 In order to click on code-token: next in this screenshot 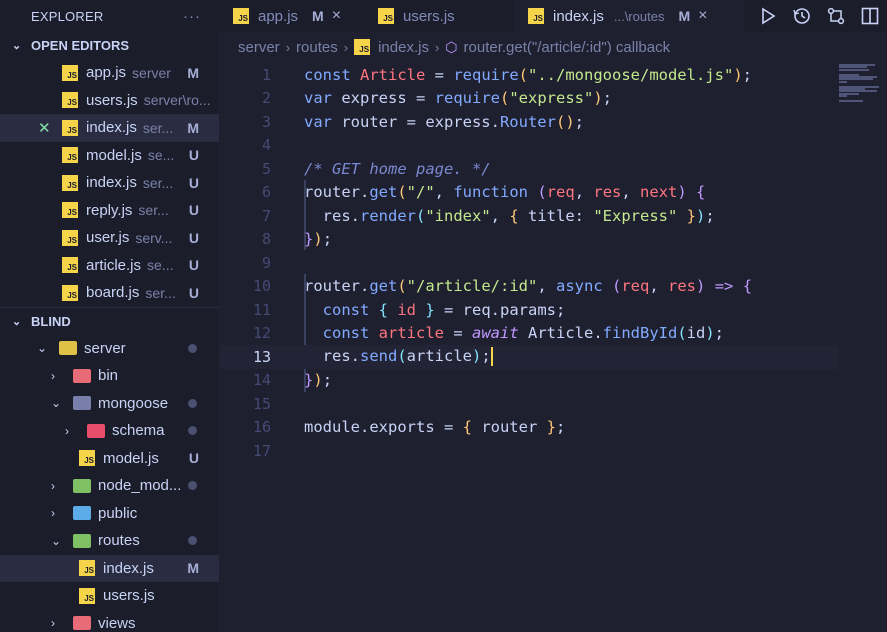, I will do `click(659, 192)`.